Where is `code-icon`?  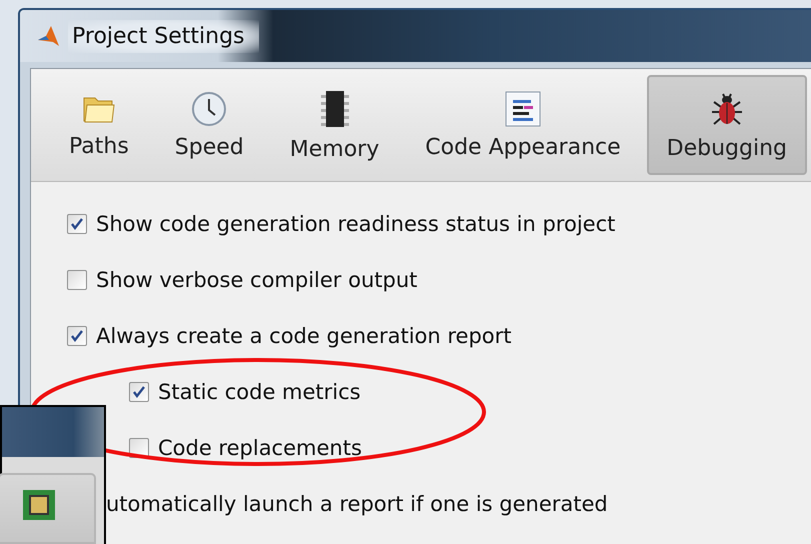 code-icon is located at coordinates (522, 108).